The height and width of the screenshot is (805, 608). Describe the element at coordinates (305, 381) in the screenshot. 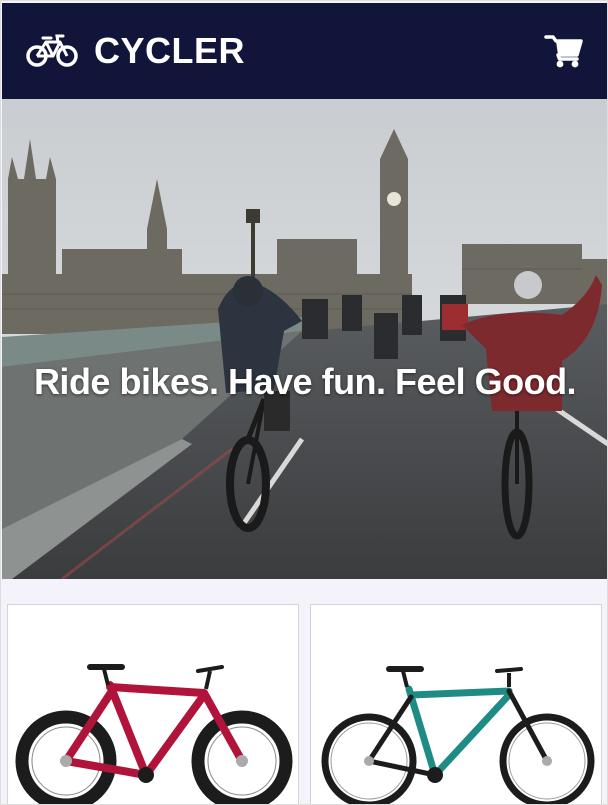

I see `hero-tagline: Ride bikes. Have fun. Feel Good.` at that location.